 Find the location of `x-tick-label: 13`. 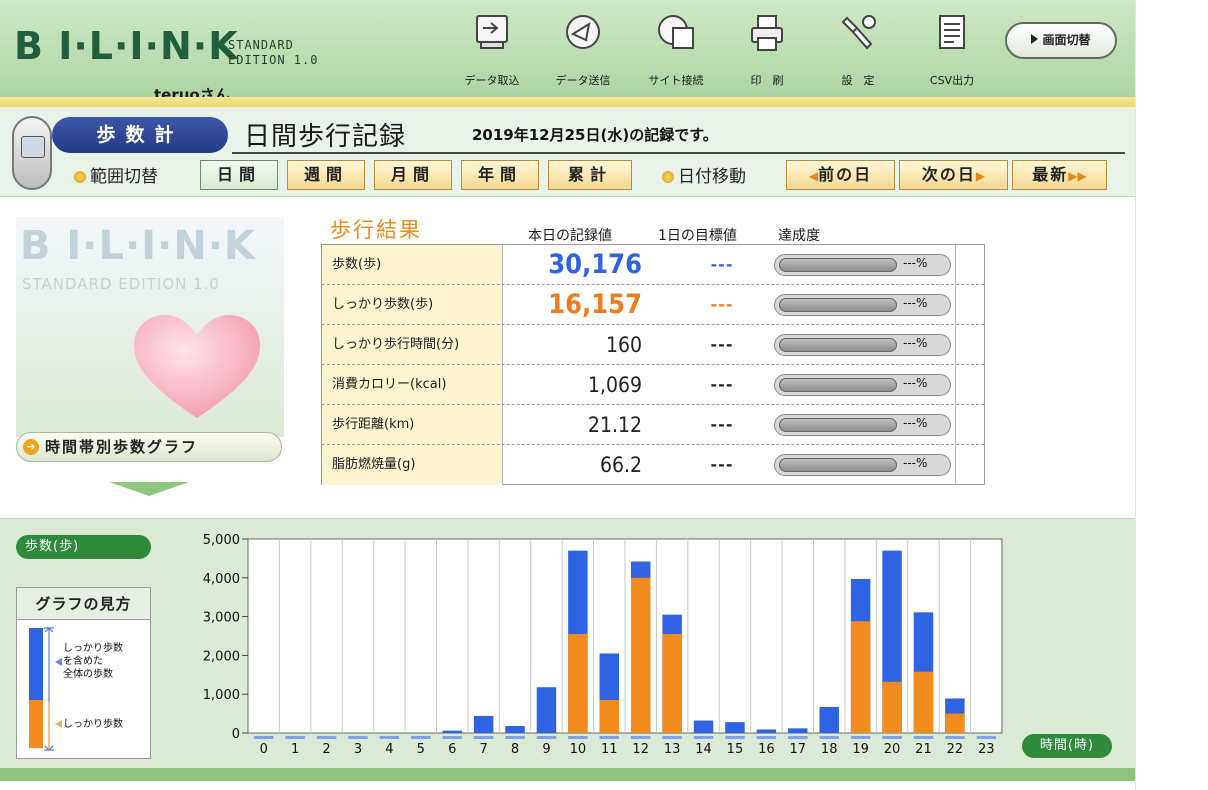

x-tick-label: 13 is located at coordinates (672, 749).